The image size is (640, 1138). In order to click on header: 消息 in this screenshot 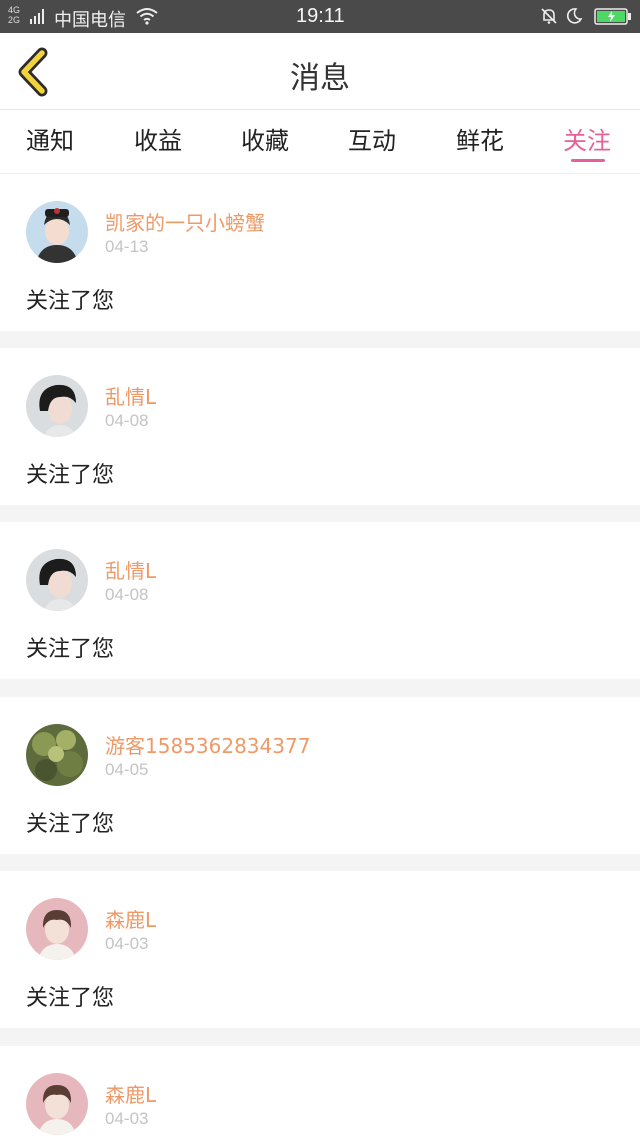, I will do `click(320, 71)`.